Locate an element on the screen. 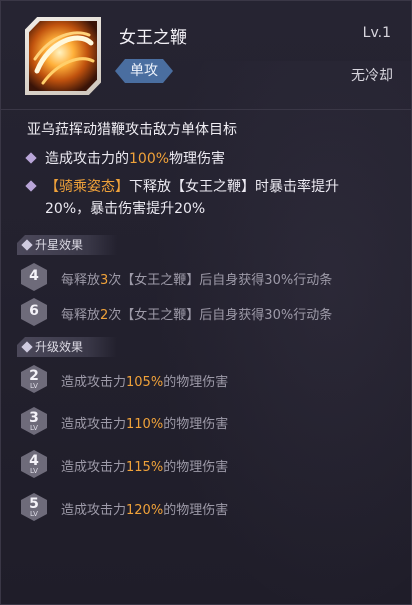 The image size is (412, 605). effect-text-line2: 20%，暴击伤害提升20% is located at coordinates (125, 209).